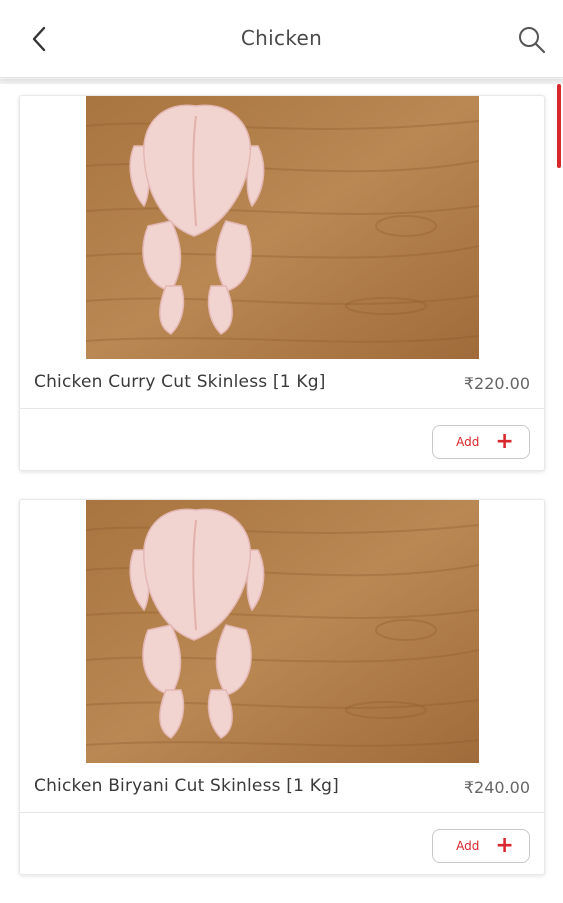  I want to click on search-button, so click(532, 40).